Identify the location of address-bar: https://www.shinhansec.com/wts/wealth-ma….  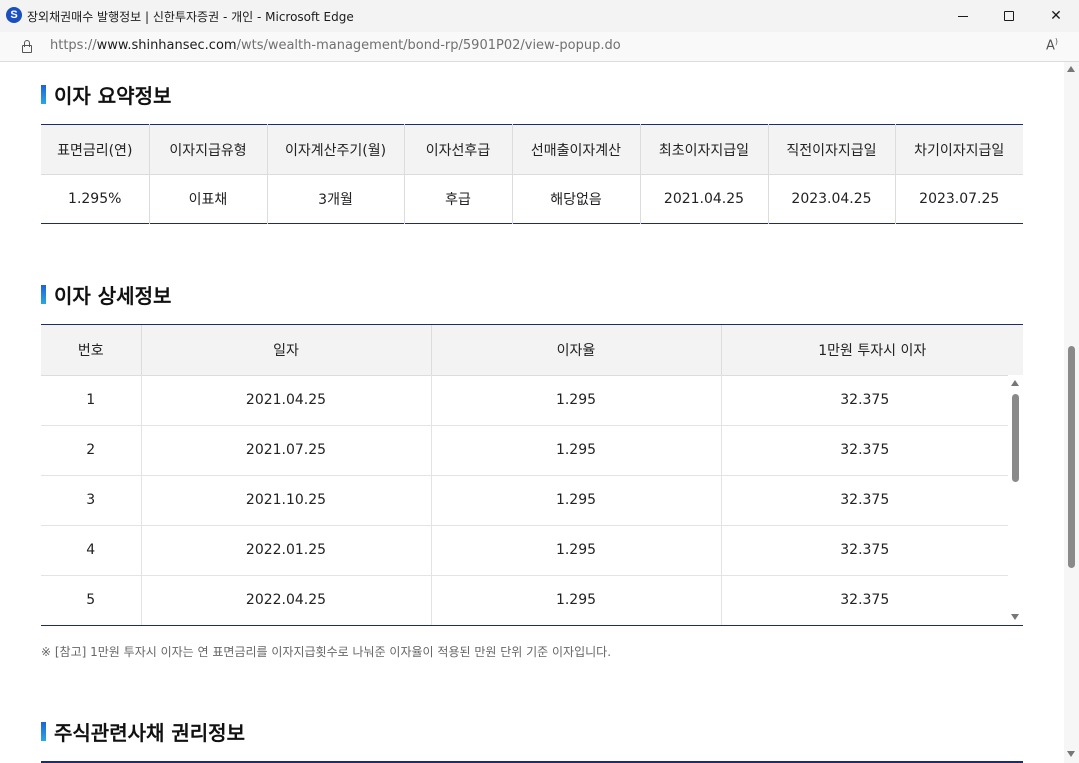
(539, 47).